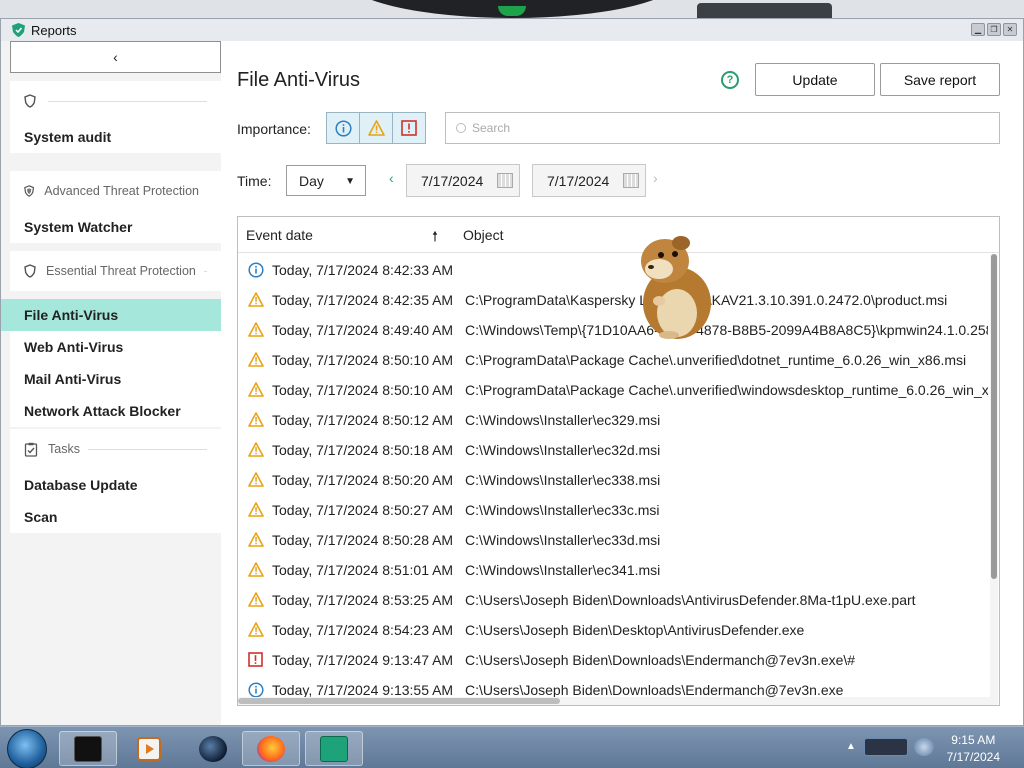 The image size is (1024, 768). What do you see at coordinates (115, 271) in the screenshot?
I see `nav-group-essential: Essential Threat Protection` at bounding box center [115, 271].